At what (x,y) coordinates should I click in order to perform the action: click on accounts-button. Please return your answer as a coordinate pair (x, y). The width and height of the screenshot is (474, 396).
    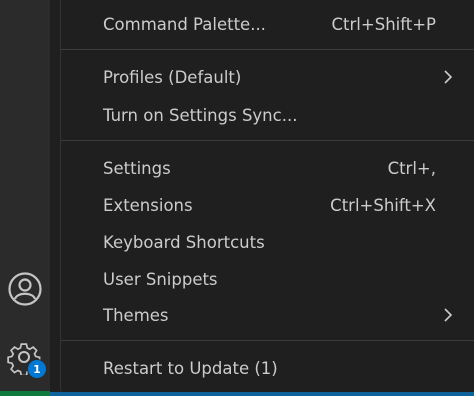
    Looking at the image, I should click on (25, 289).